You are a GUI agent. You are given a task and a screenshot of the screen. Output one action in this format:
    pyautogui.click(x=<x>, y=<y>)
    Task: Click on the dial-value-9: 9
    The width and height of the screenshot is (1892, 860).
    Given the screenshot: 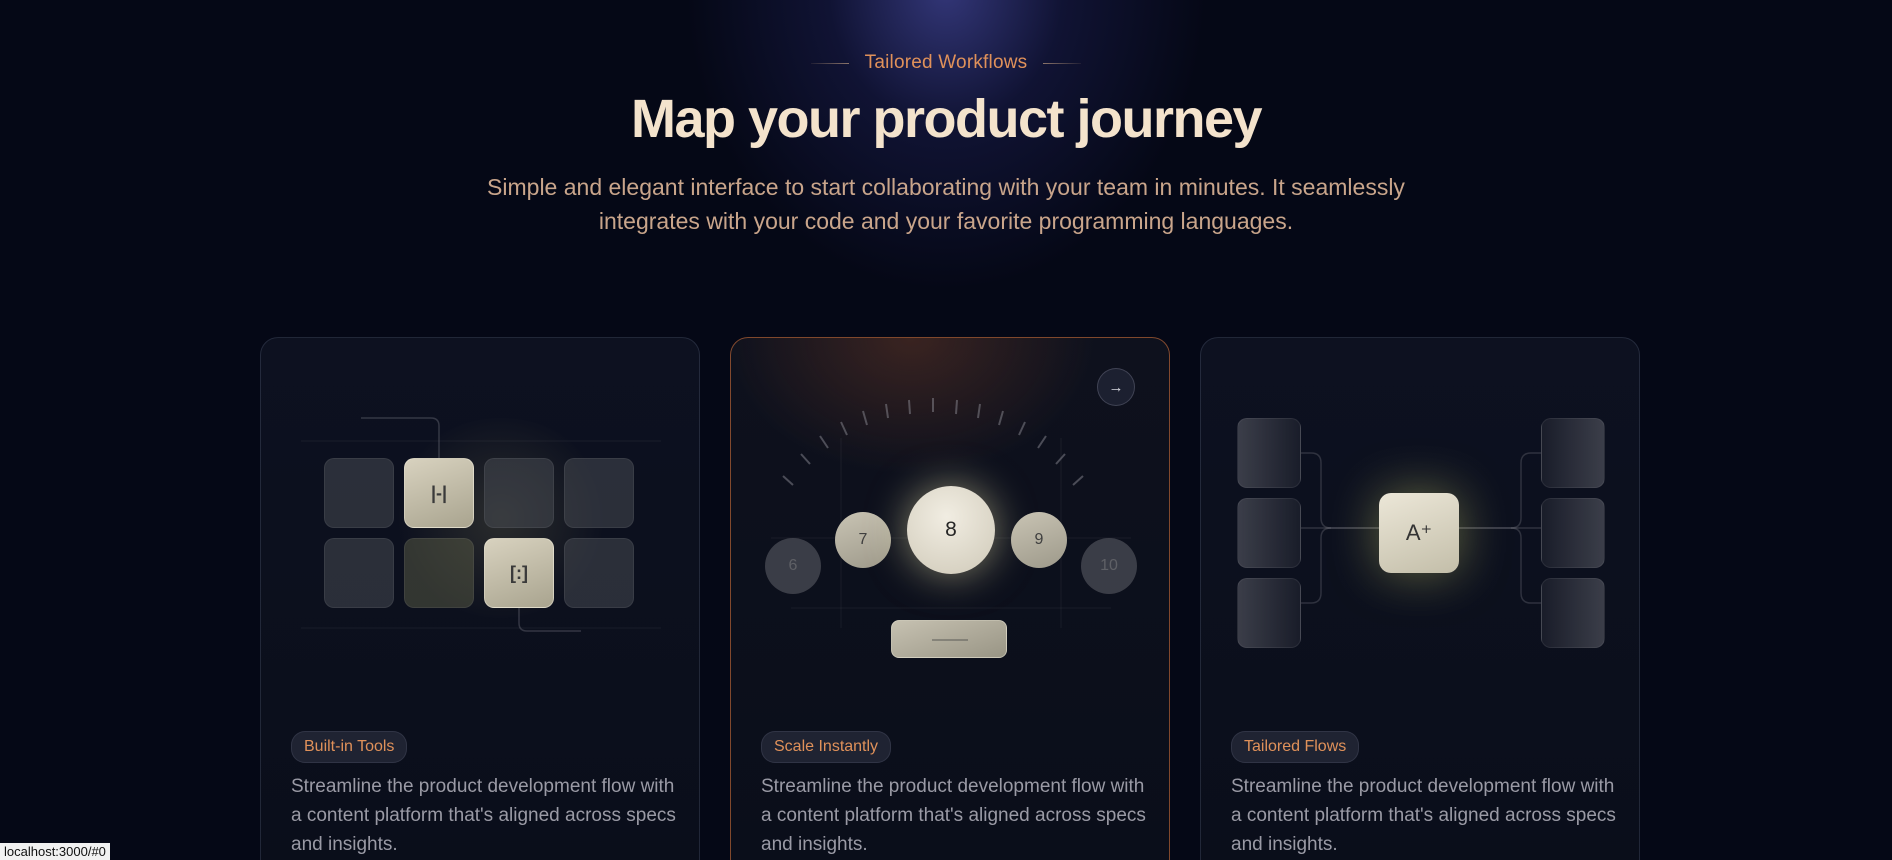 What is the action you would take?
    pyautogui.click(x=1039, y=540)
    